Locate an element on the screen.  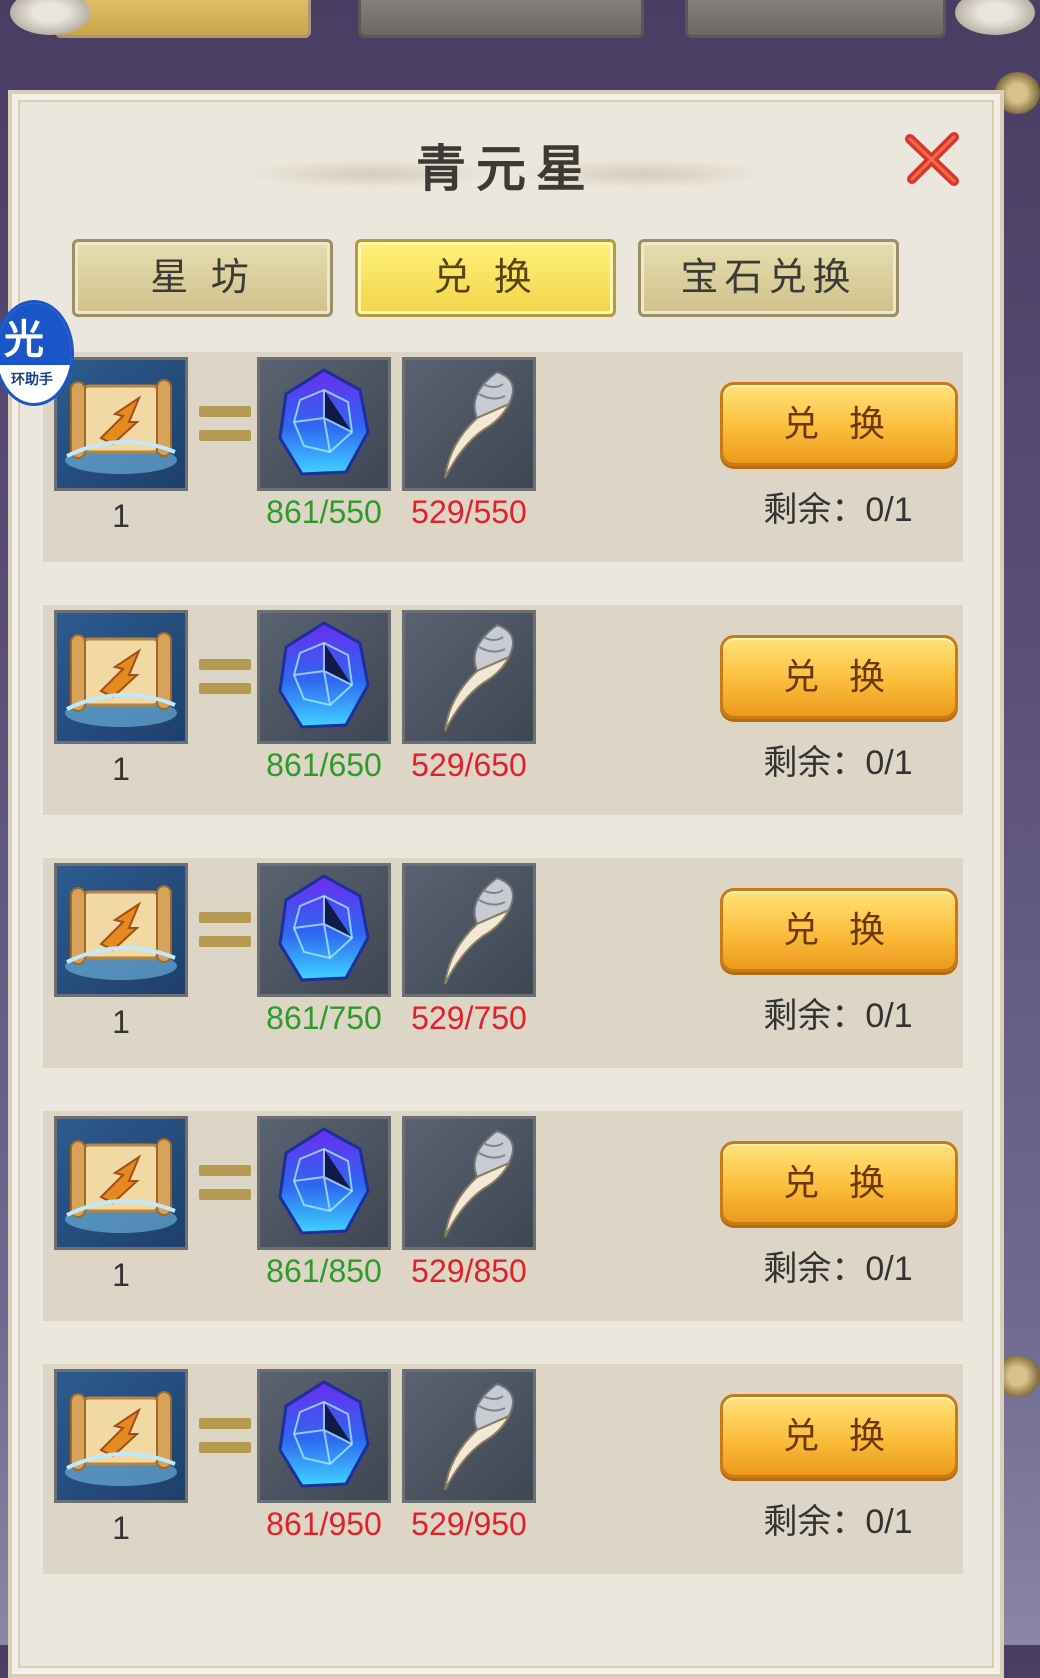
gem-requirement: 861/850 is located at coordinates (324, 1271).